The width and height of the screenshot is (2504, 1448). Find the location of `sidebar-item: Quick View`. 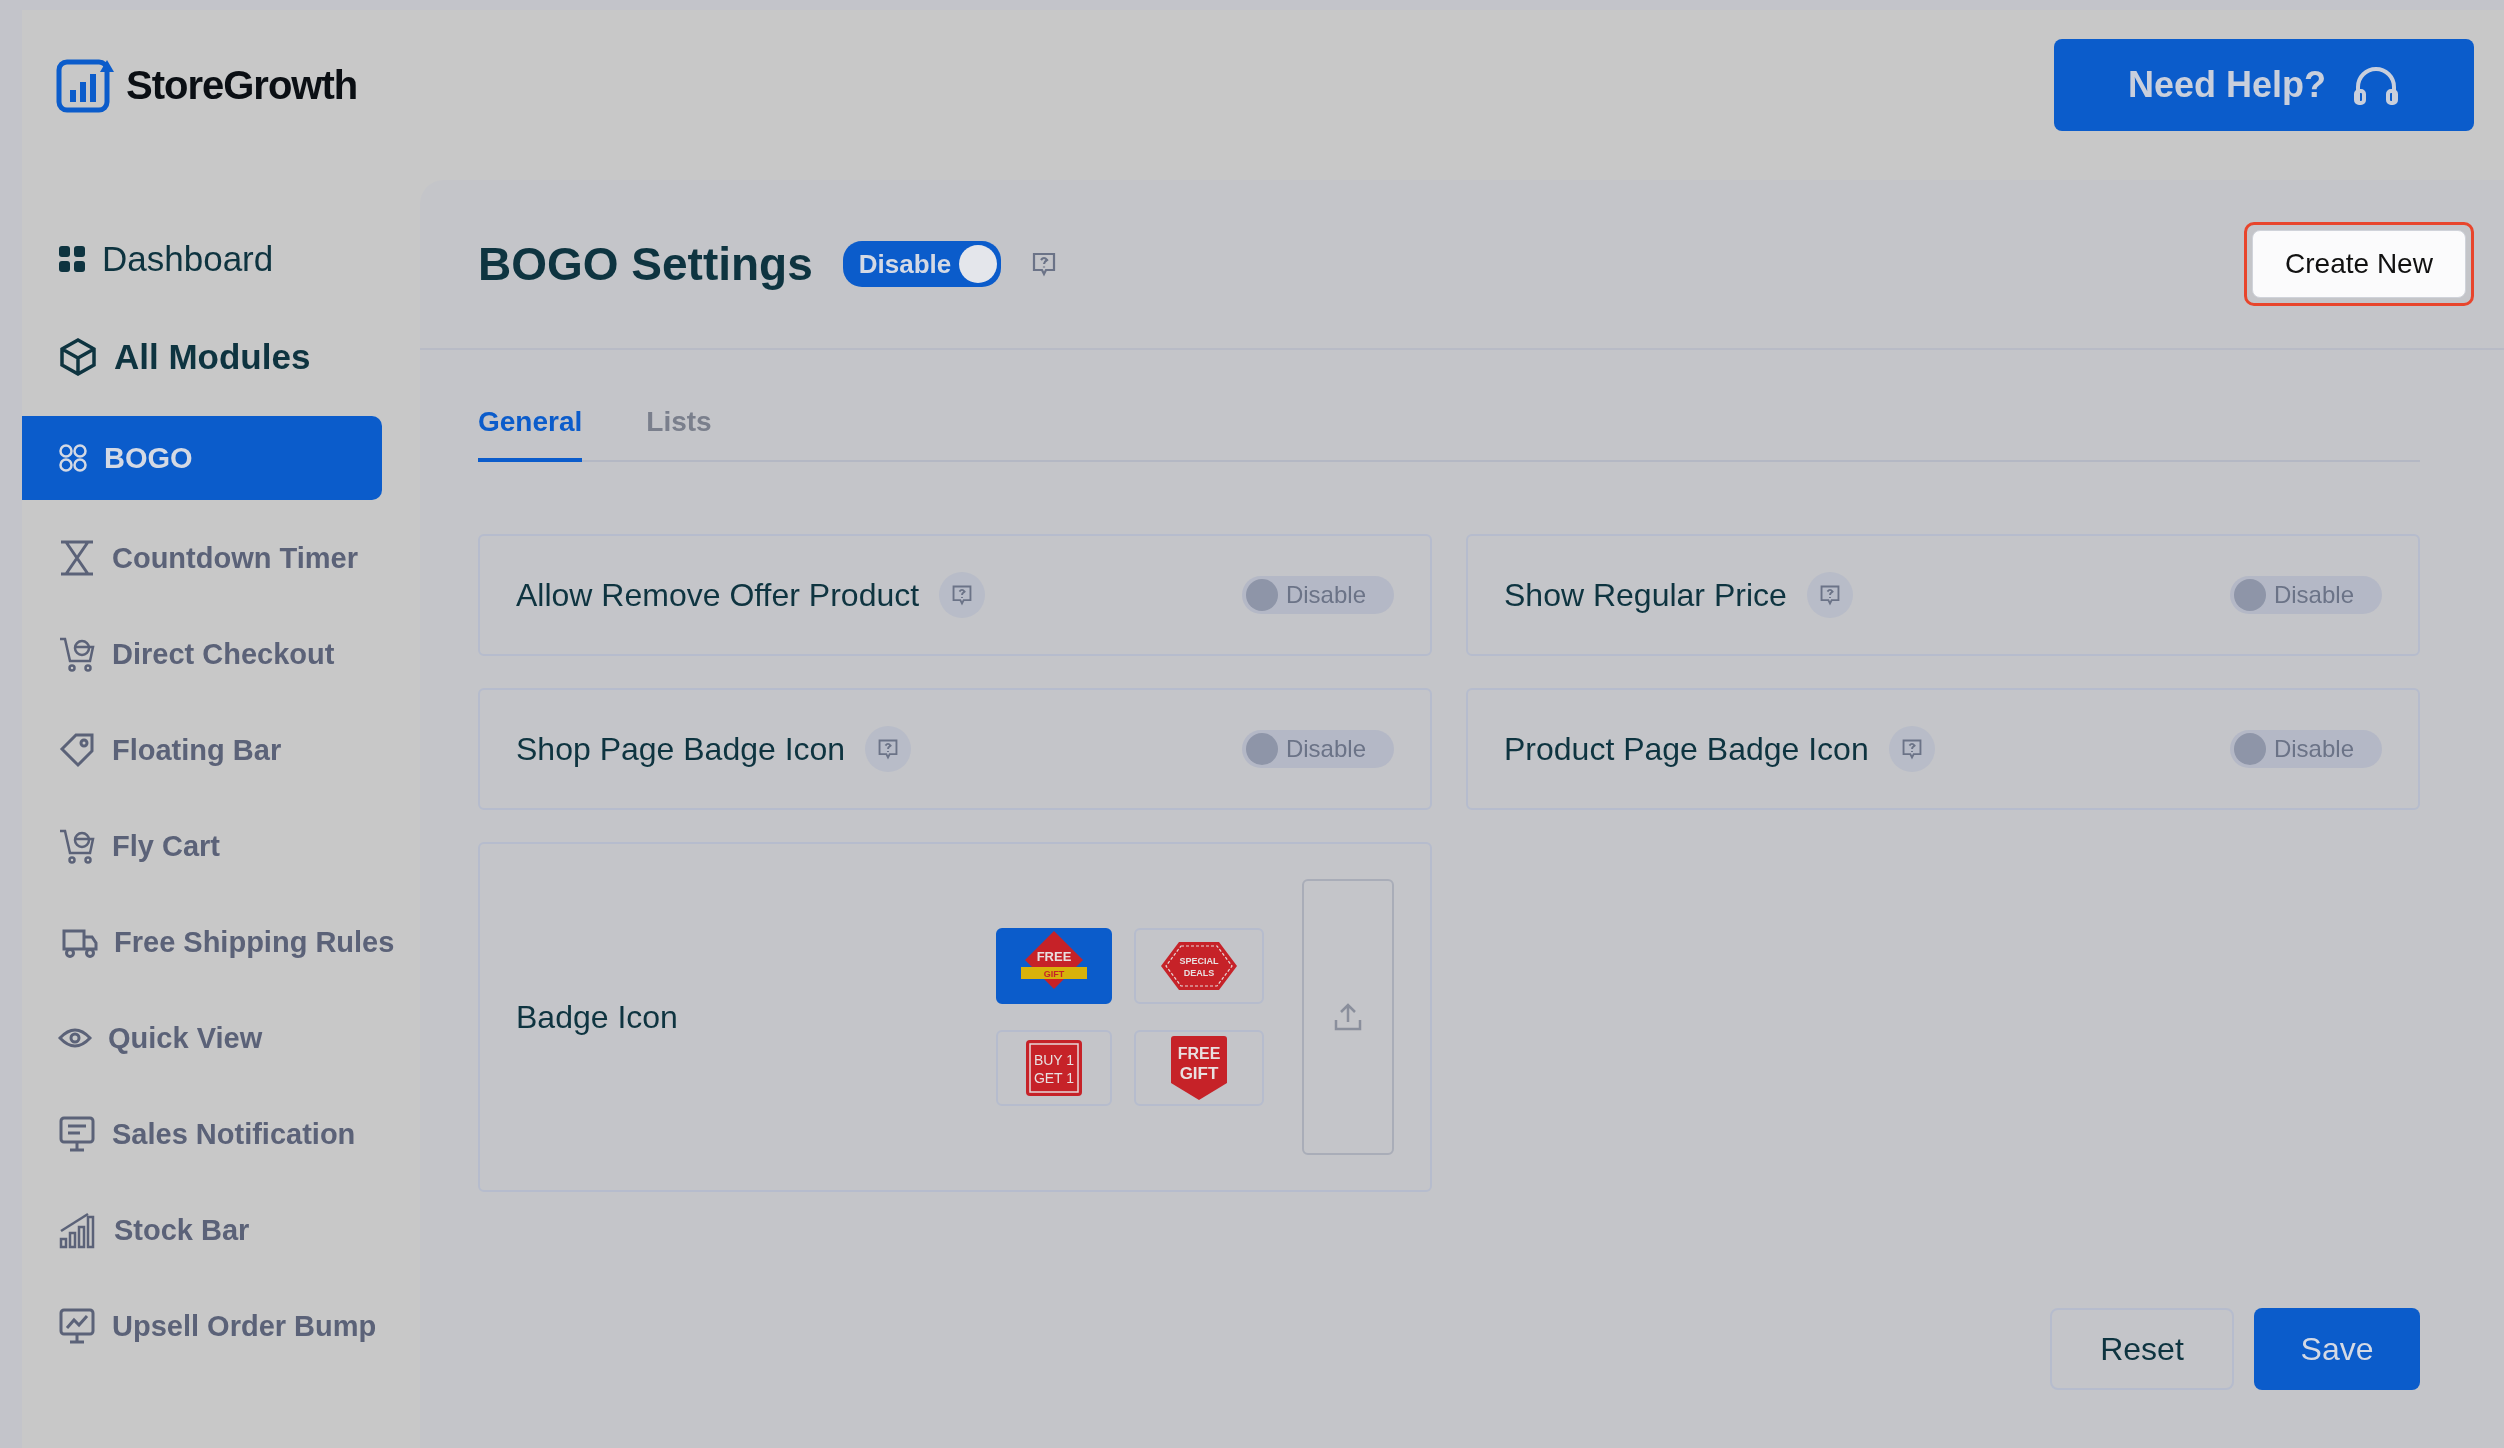

sidebar-item: Quick View is located at coordinates (221, 1038).